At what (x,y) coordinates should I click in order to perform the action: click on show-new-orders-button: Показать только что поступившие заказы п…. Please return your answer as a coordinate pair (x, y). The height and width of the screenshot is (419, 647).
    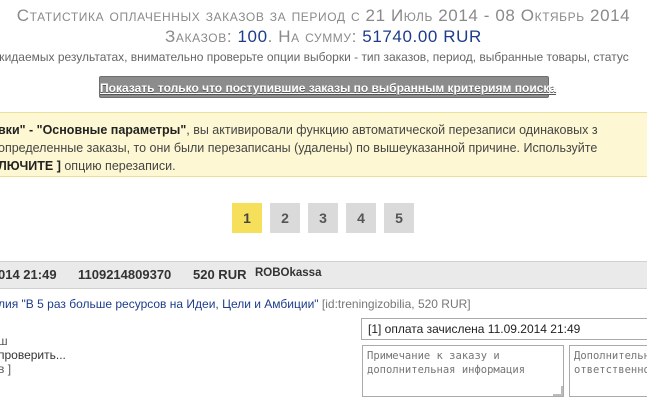
    Looking at the image, I should click on (327, 87).